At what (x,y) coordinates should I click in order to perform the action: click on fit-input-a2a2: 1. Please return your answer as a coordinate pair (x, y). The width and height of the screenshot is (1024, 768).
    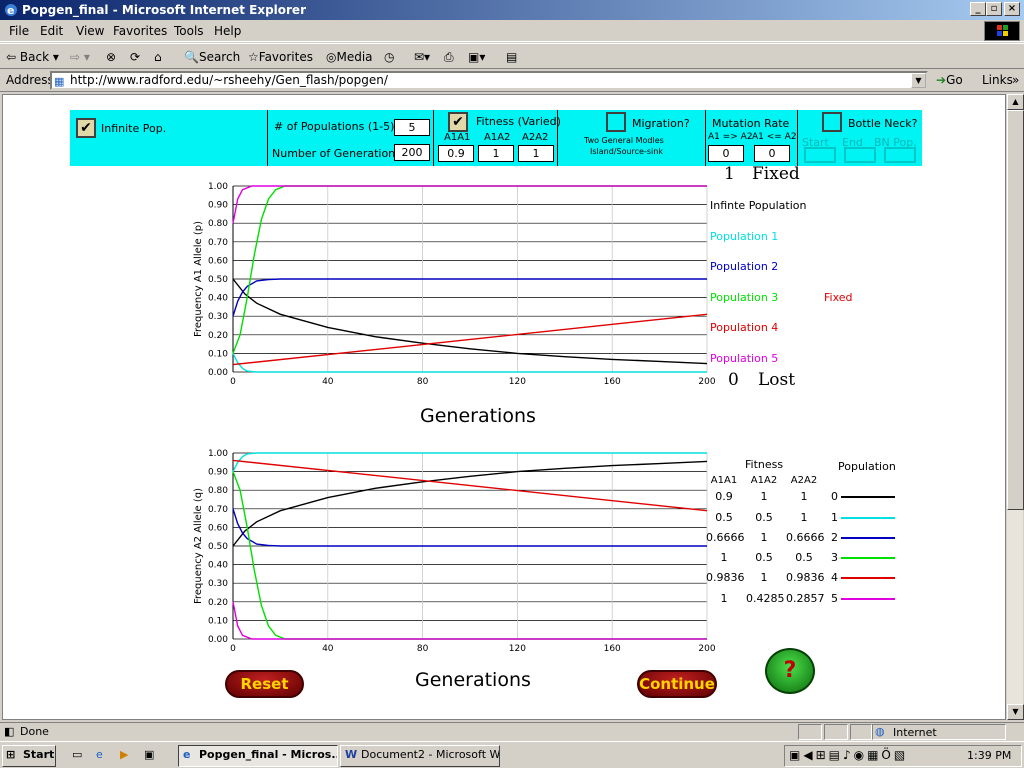
    Looking at the image, I should click on (536, 153).